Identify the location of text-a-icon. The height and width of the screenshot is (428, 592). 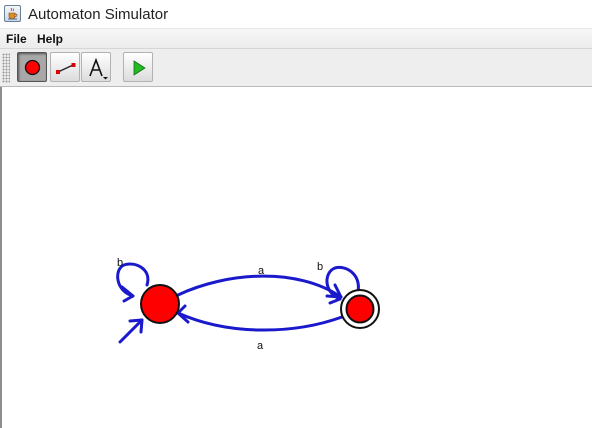
(98, 68).